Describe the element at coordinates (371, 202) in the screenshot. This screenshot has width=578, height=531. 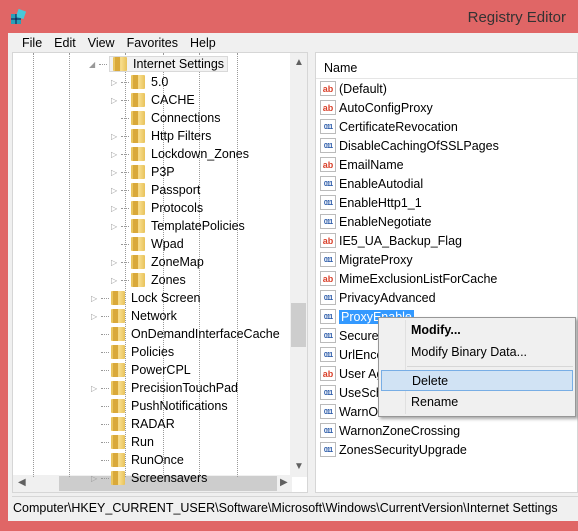
I see `list-item: 011 EnableHttp1_1` at that location.